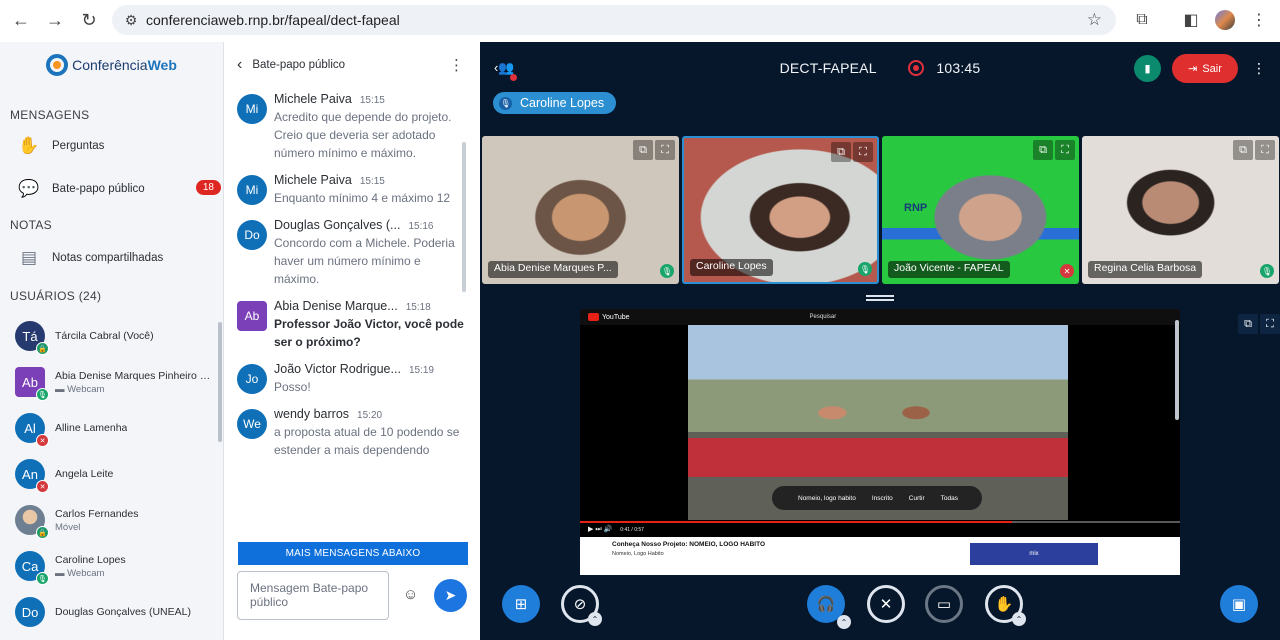 The width and height of the screenshot is (1280, 640). Describe the element at coordinates (32, 522) in the screenshot. I see `avatar: 🔒` at that location.